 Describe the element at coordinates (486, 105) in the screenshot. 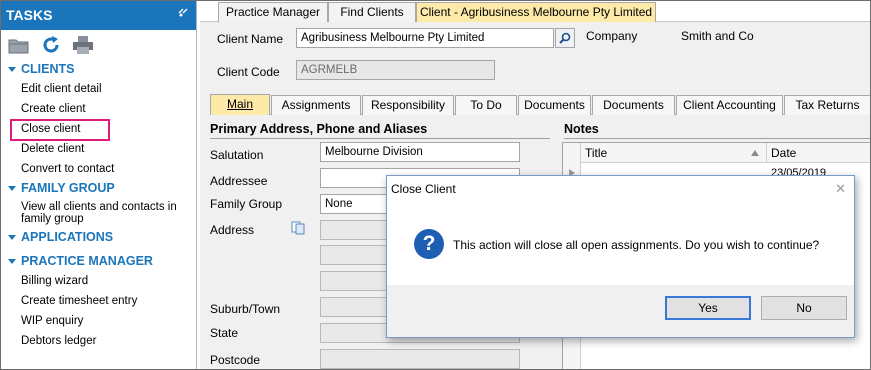

I see `tab-to-do: To Do` at that location.